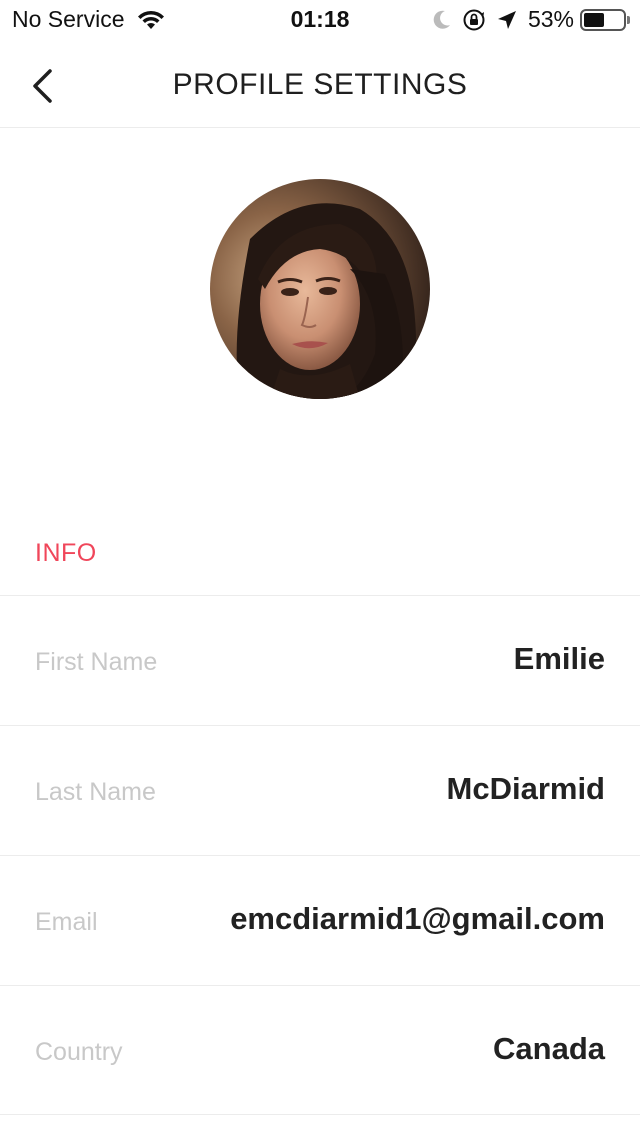 This screenshot has width=640, height=1136. What do you see at coordinates (95, 792) in the screenshot?
I see `row-label: Last Name` at bounding box center [95, 792].